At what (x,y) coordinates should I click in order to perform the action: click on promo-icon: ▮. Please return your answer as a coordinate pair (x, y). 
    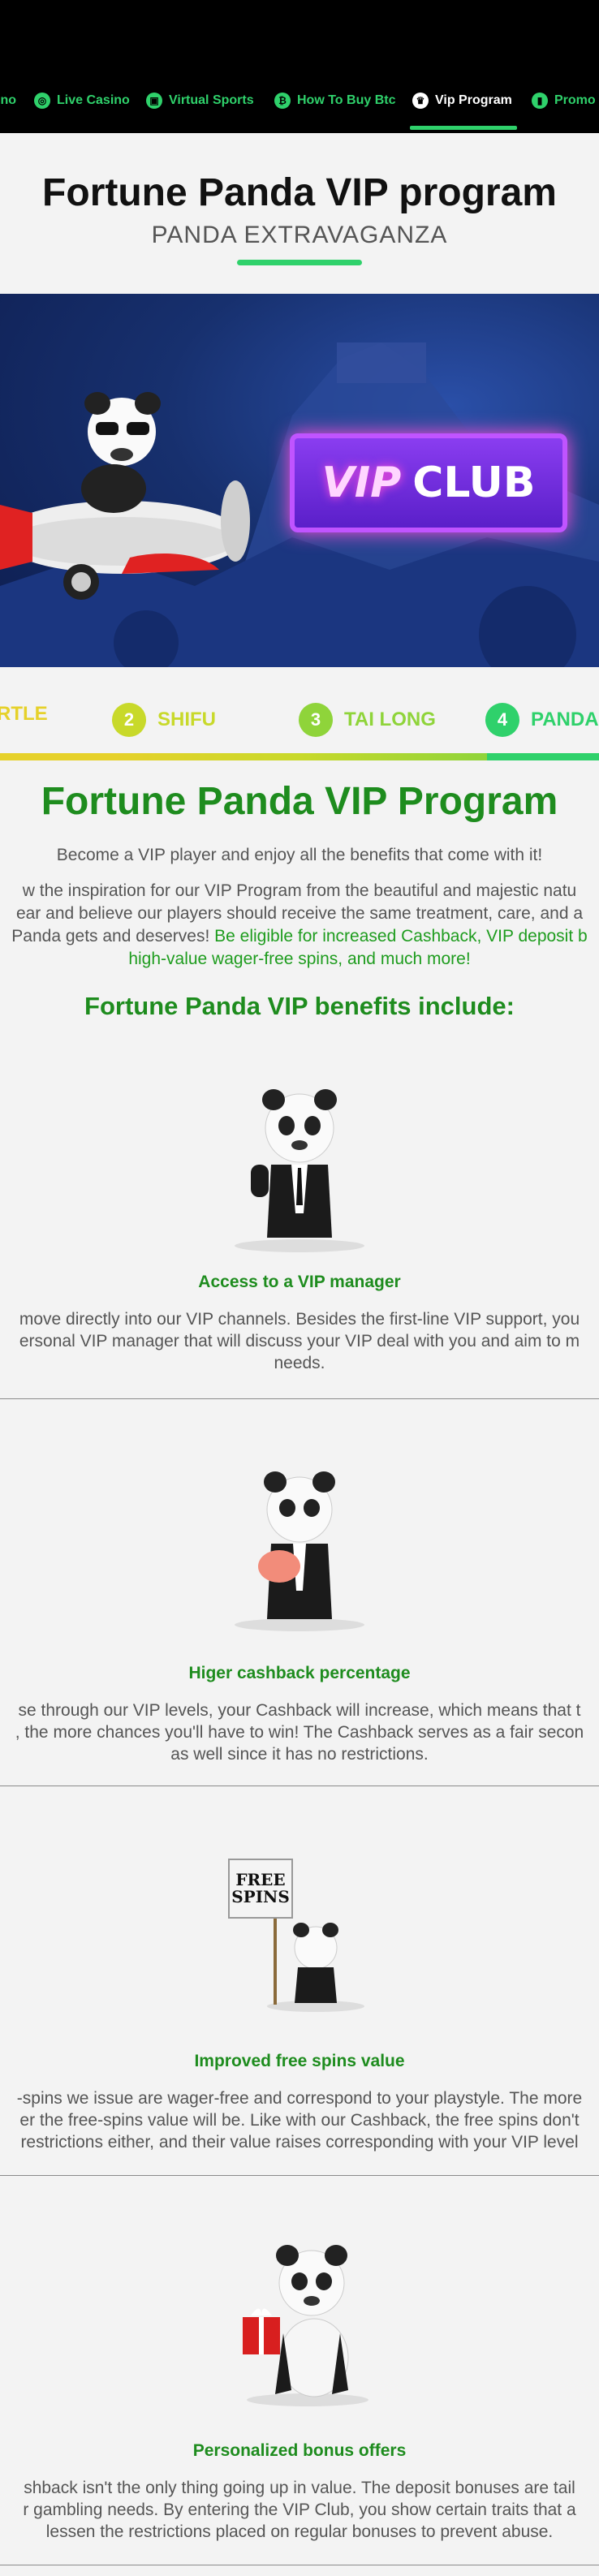
    Looking at the image, I should click on (540, 101).